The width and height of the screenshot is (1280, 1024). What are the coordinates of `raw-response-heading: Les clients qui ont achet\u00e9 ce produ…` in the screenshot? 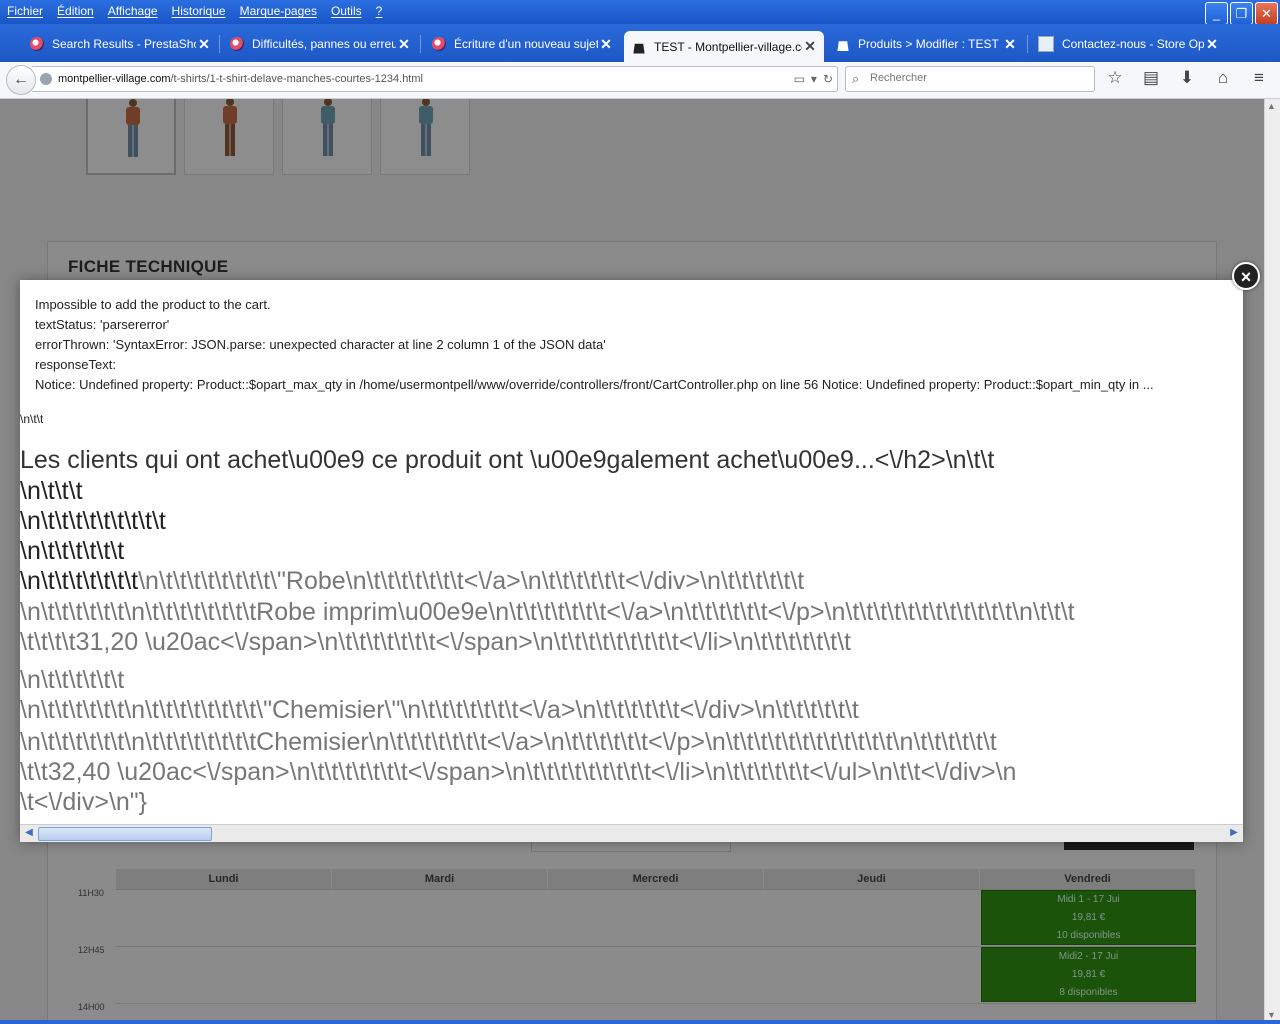 It's located at (507, 460).